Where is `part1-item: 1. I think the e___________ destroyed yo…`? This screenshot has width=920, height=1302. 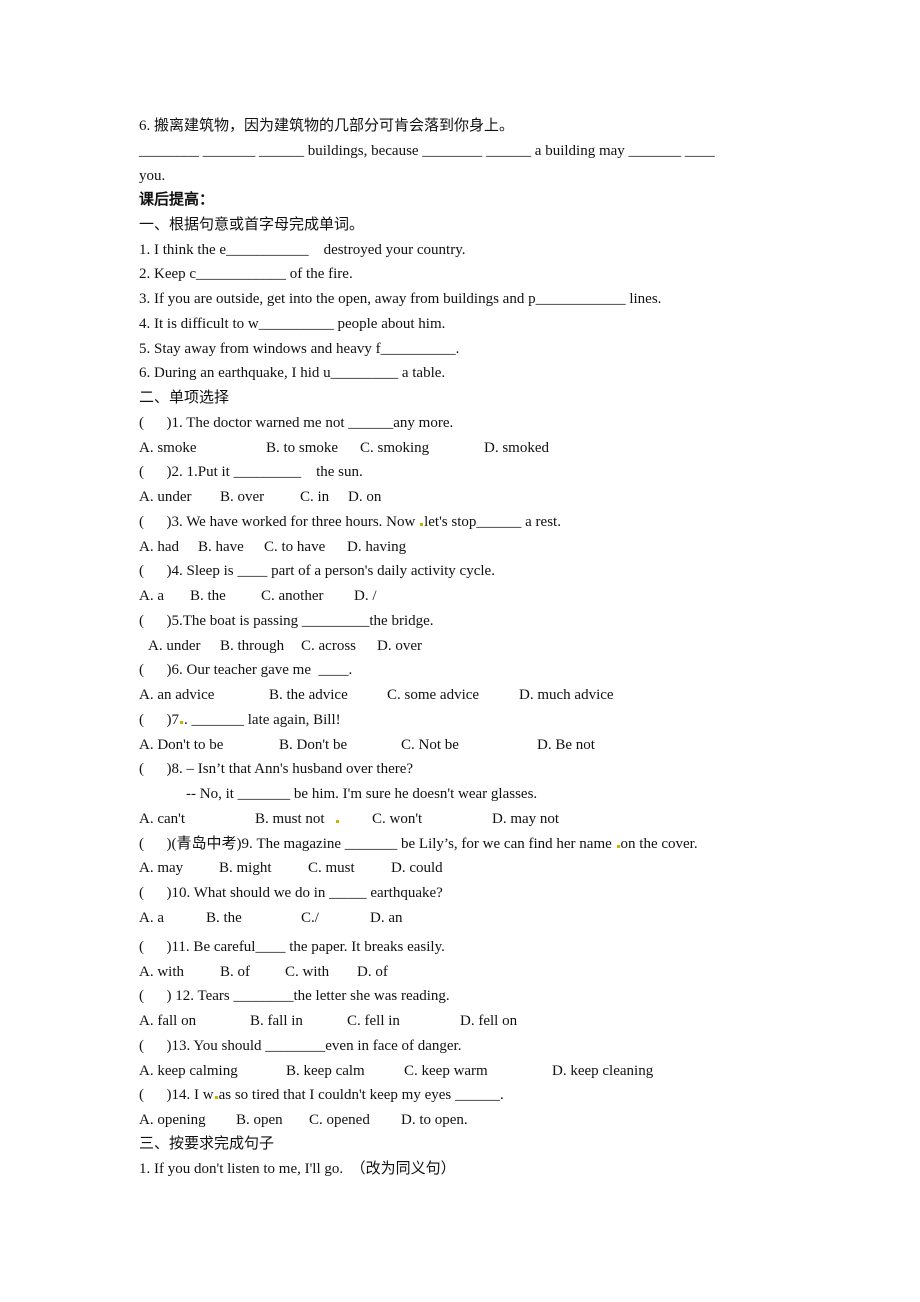
part1-item: 1. I think the e___________ destroyed yo… is located at coordinates (302, 250).